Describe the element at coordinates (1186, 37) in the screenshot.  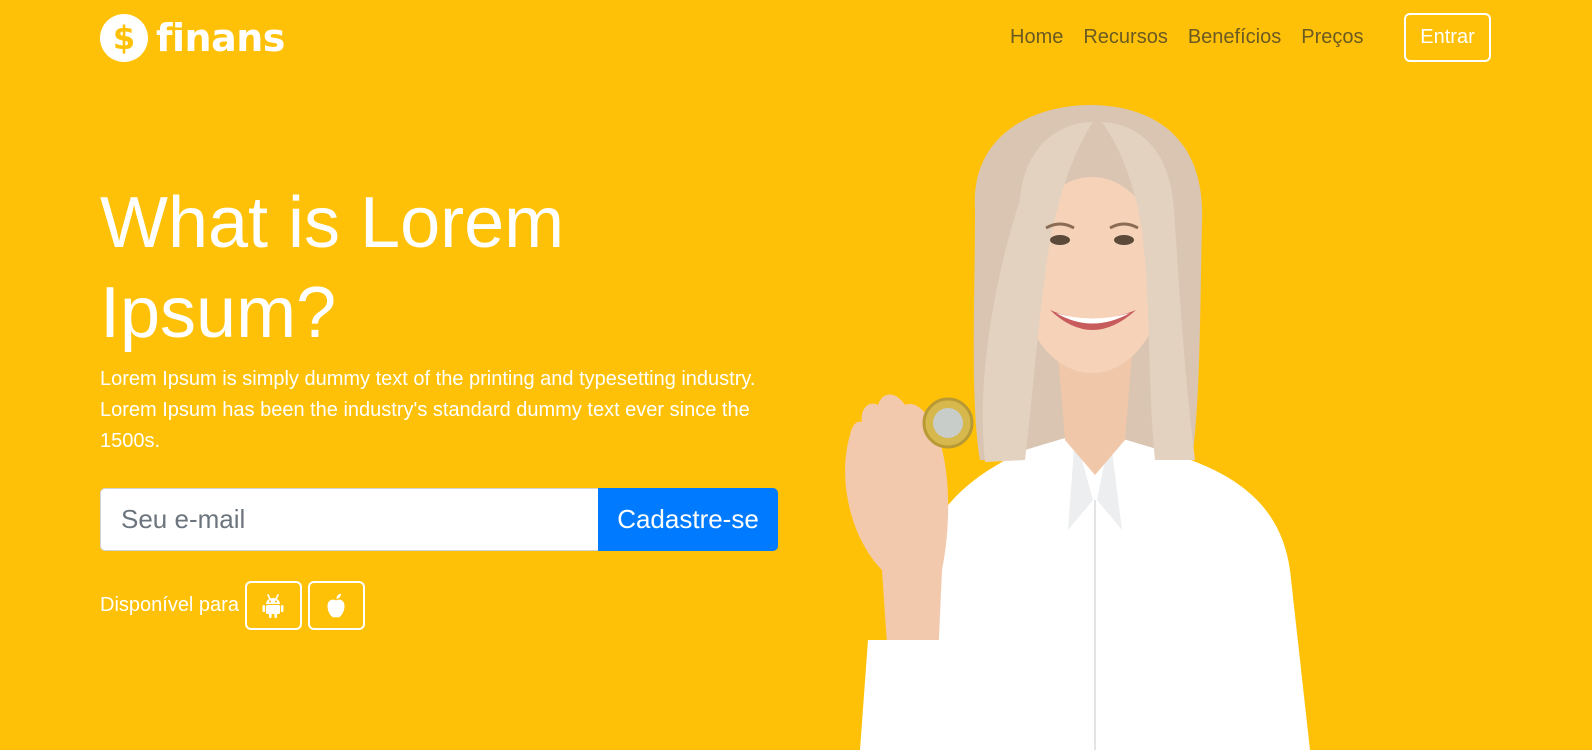
I see `nav-links: Home Recursos Benefícios Preços` at that location.